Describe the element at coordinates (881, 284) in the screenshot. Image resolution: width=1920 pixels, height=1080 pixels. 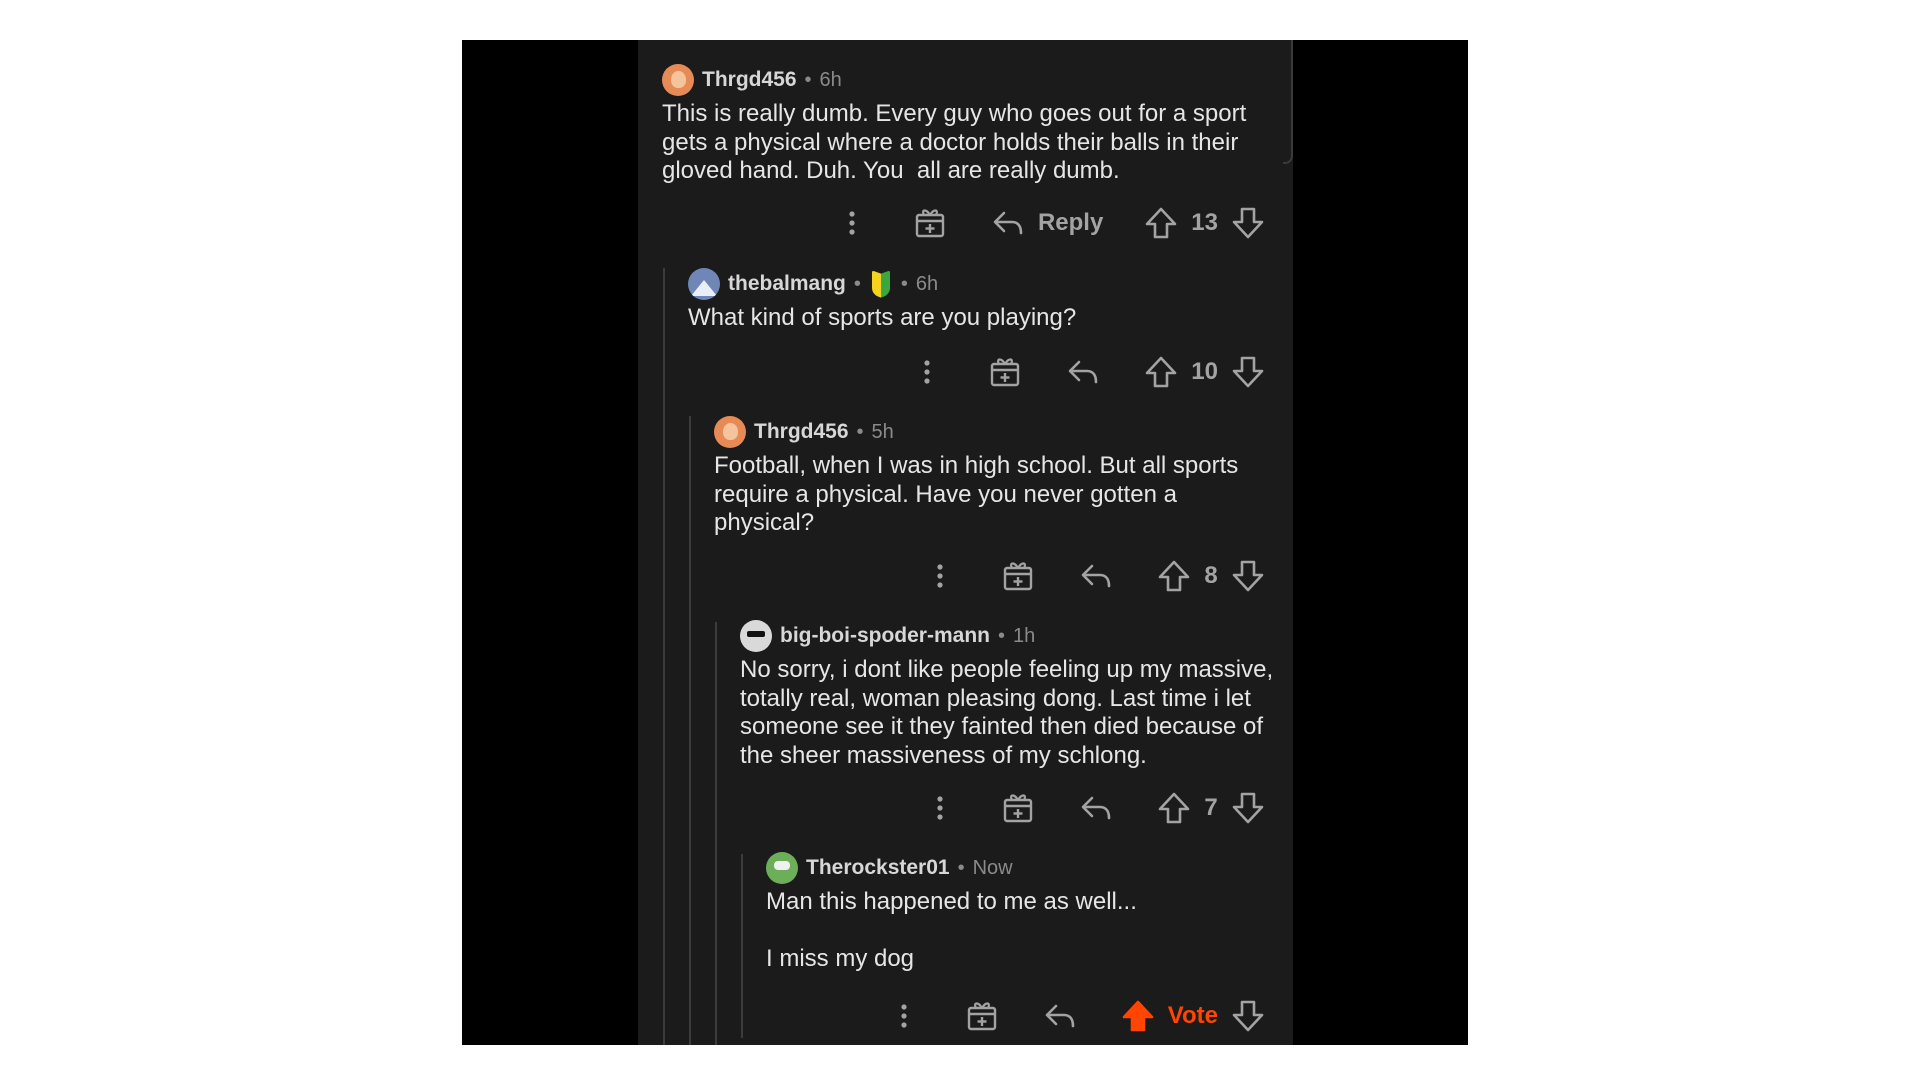
I see `beginner-badge-icon` at that location.